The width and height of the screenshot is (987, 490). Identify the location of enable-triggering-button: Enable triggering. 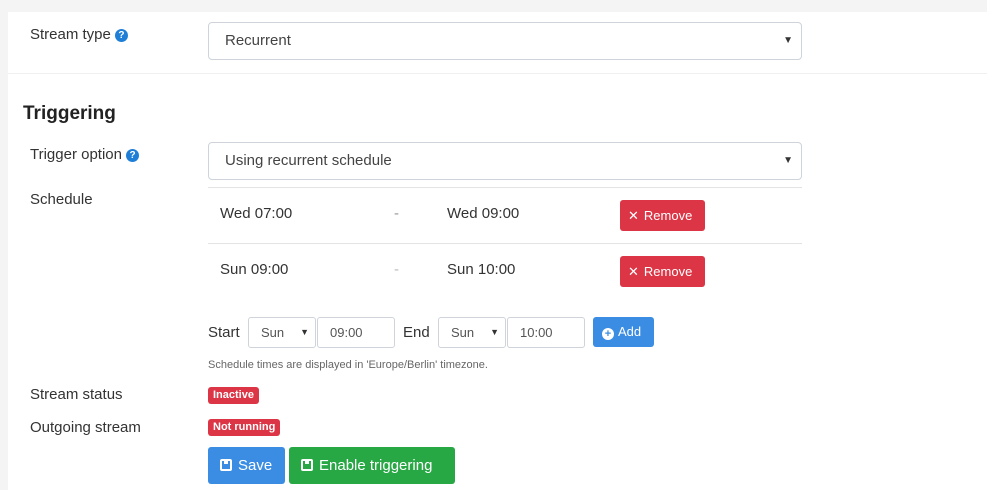
(372, 465).